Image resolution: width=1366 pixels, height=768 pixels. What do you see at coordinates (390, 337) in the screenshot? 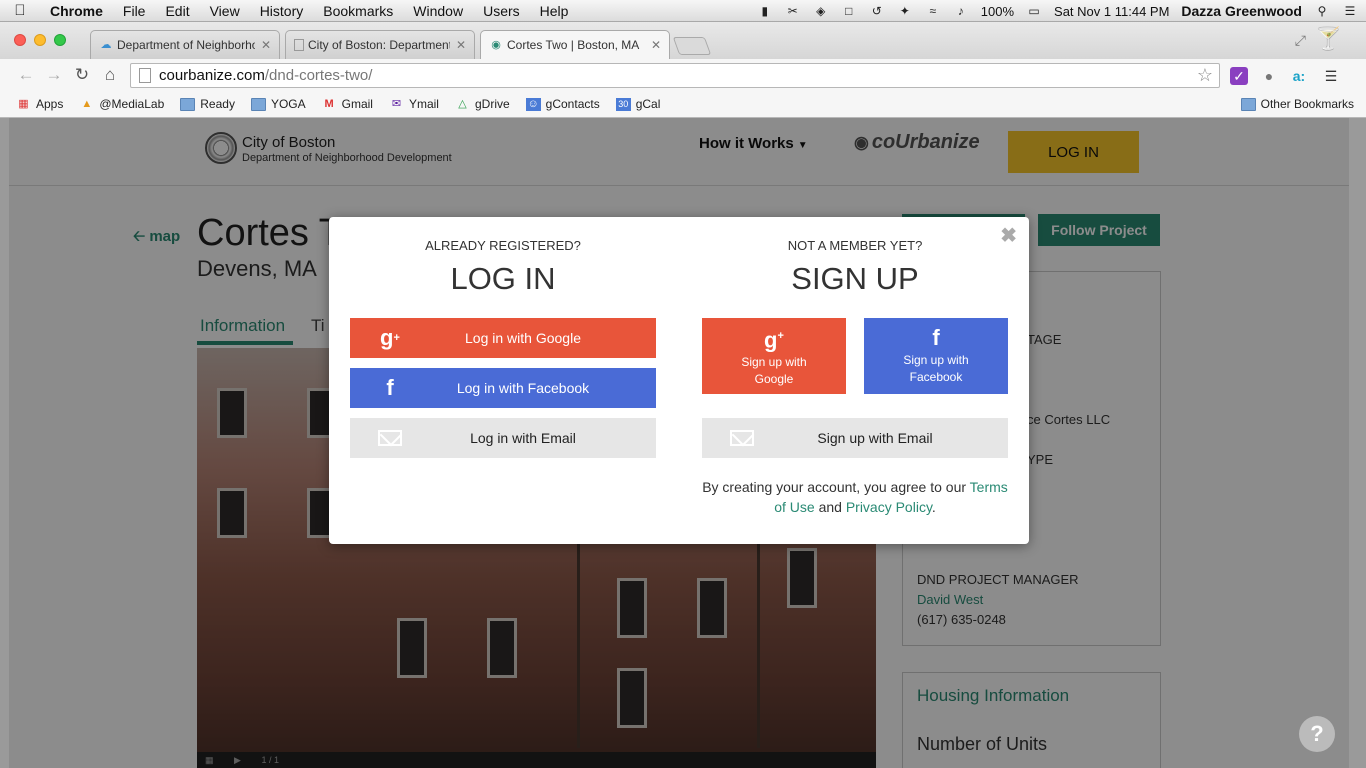
I see `google-plus-icon: g+` at bounding box center [390, 337].